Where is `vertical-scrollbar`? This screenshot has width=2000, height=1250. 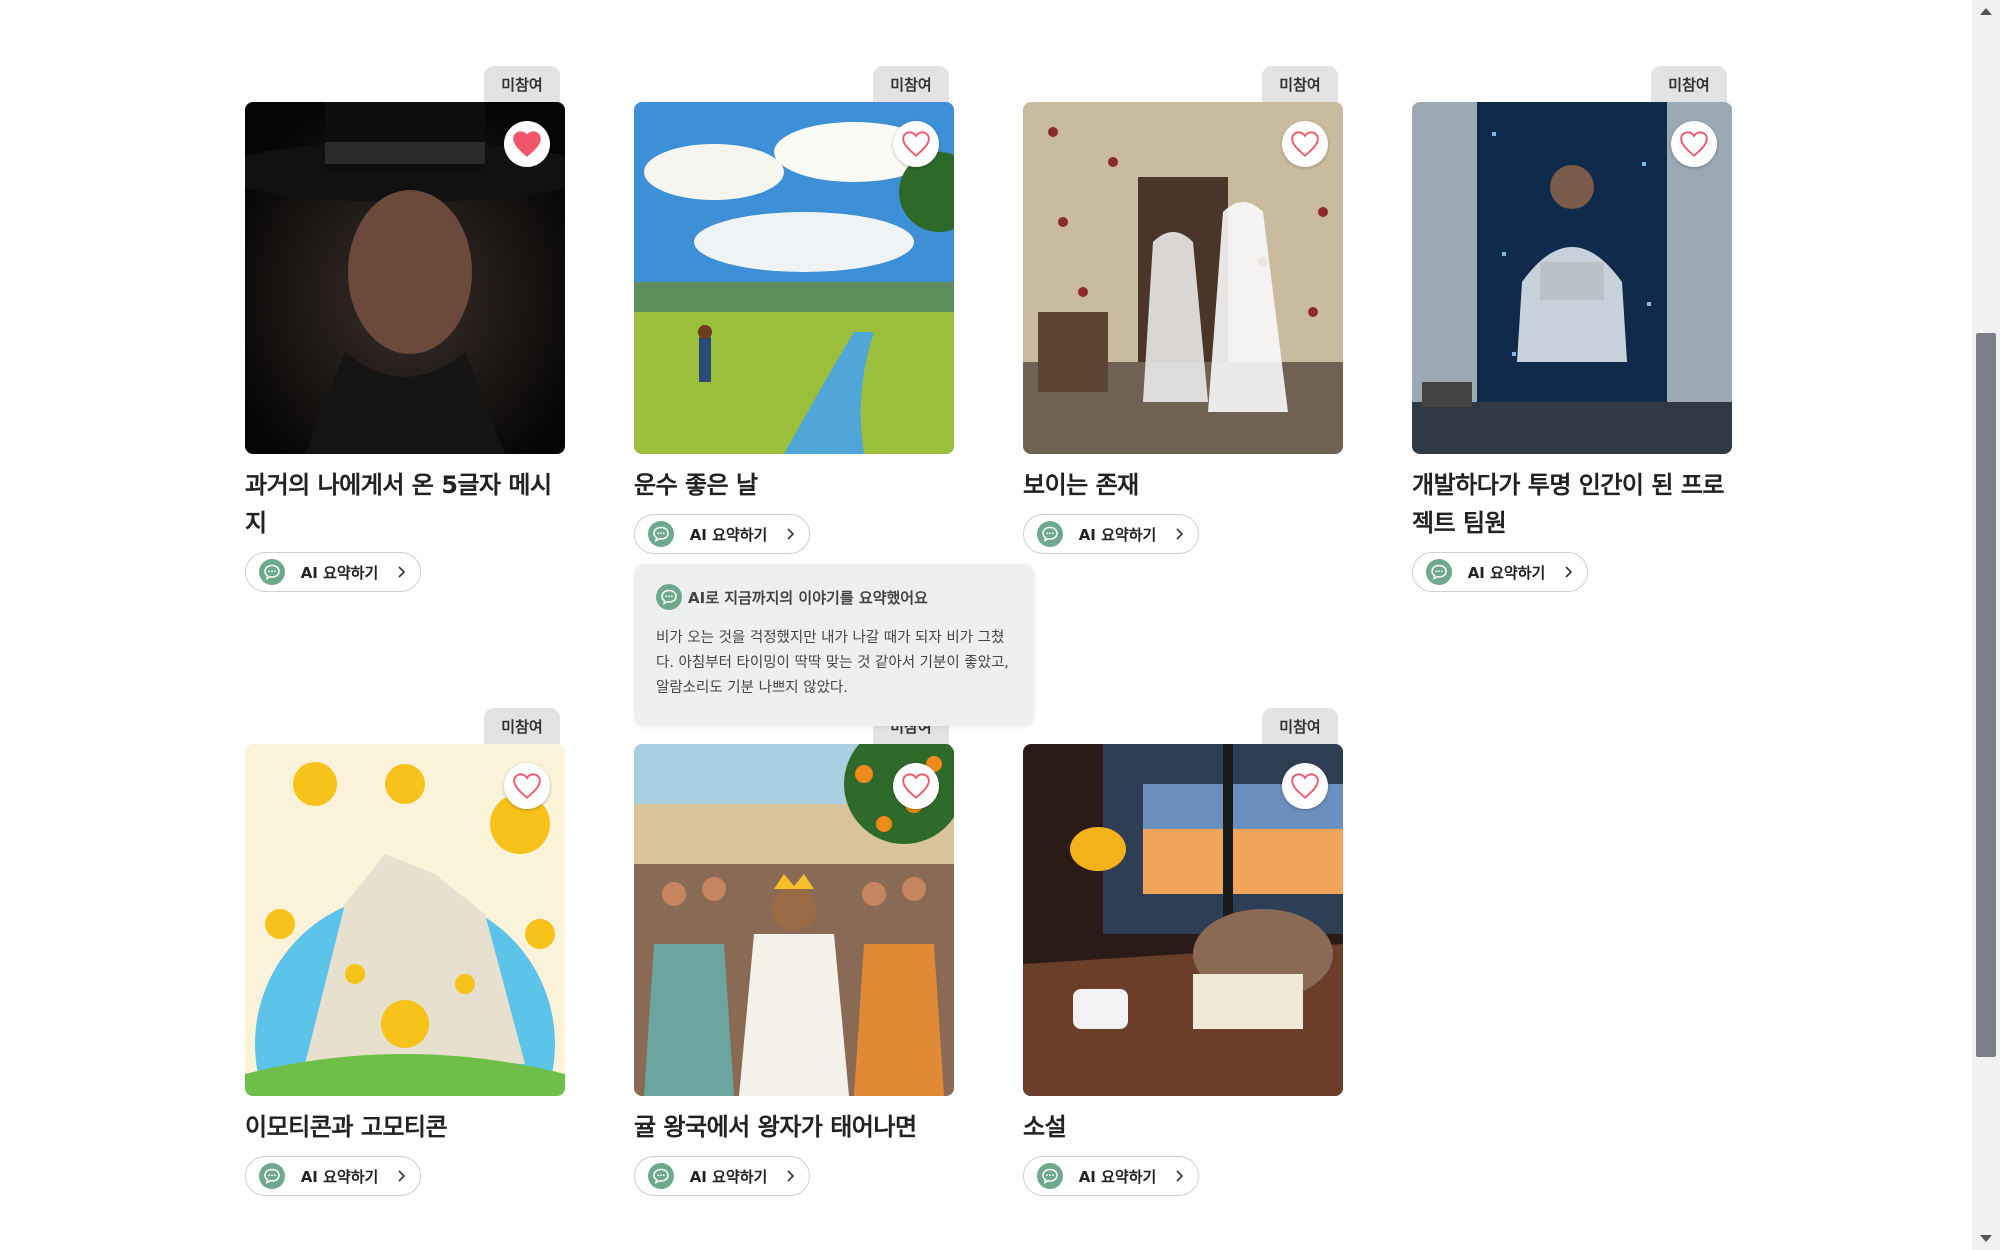
vertical-scrollbar is located at coordinates (1986, 625).